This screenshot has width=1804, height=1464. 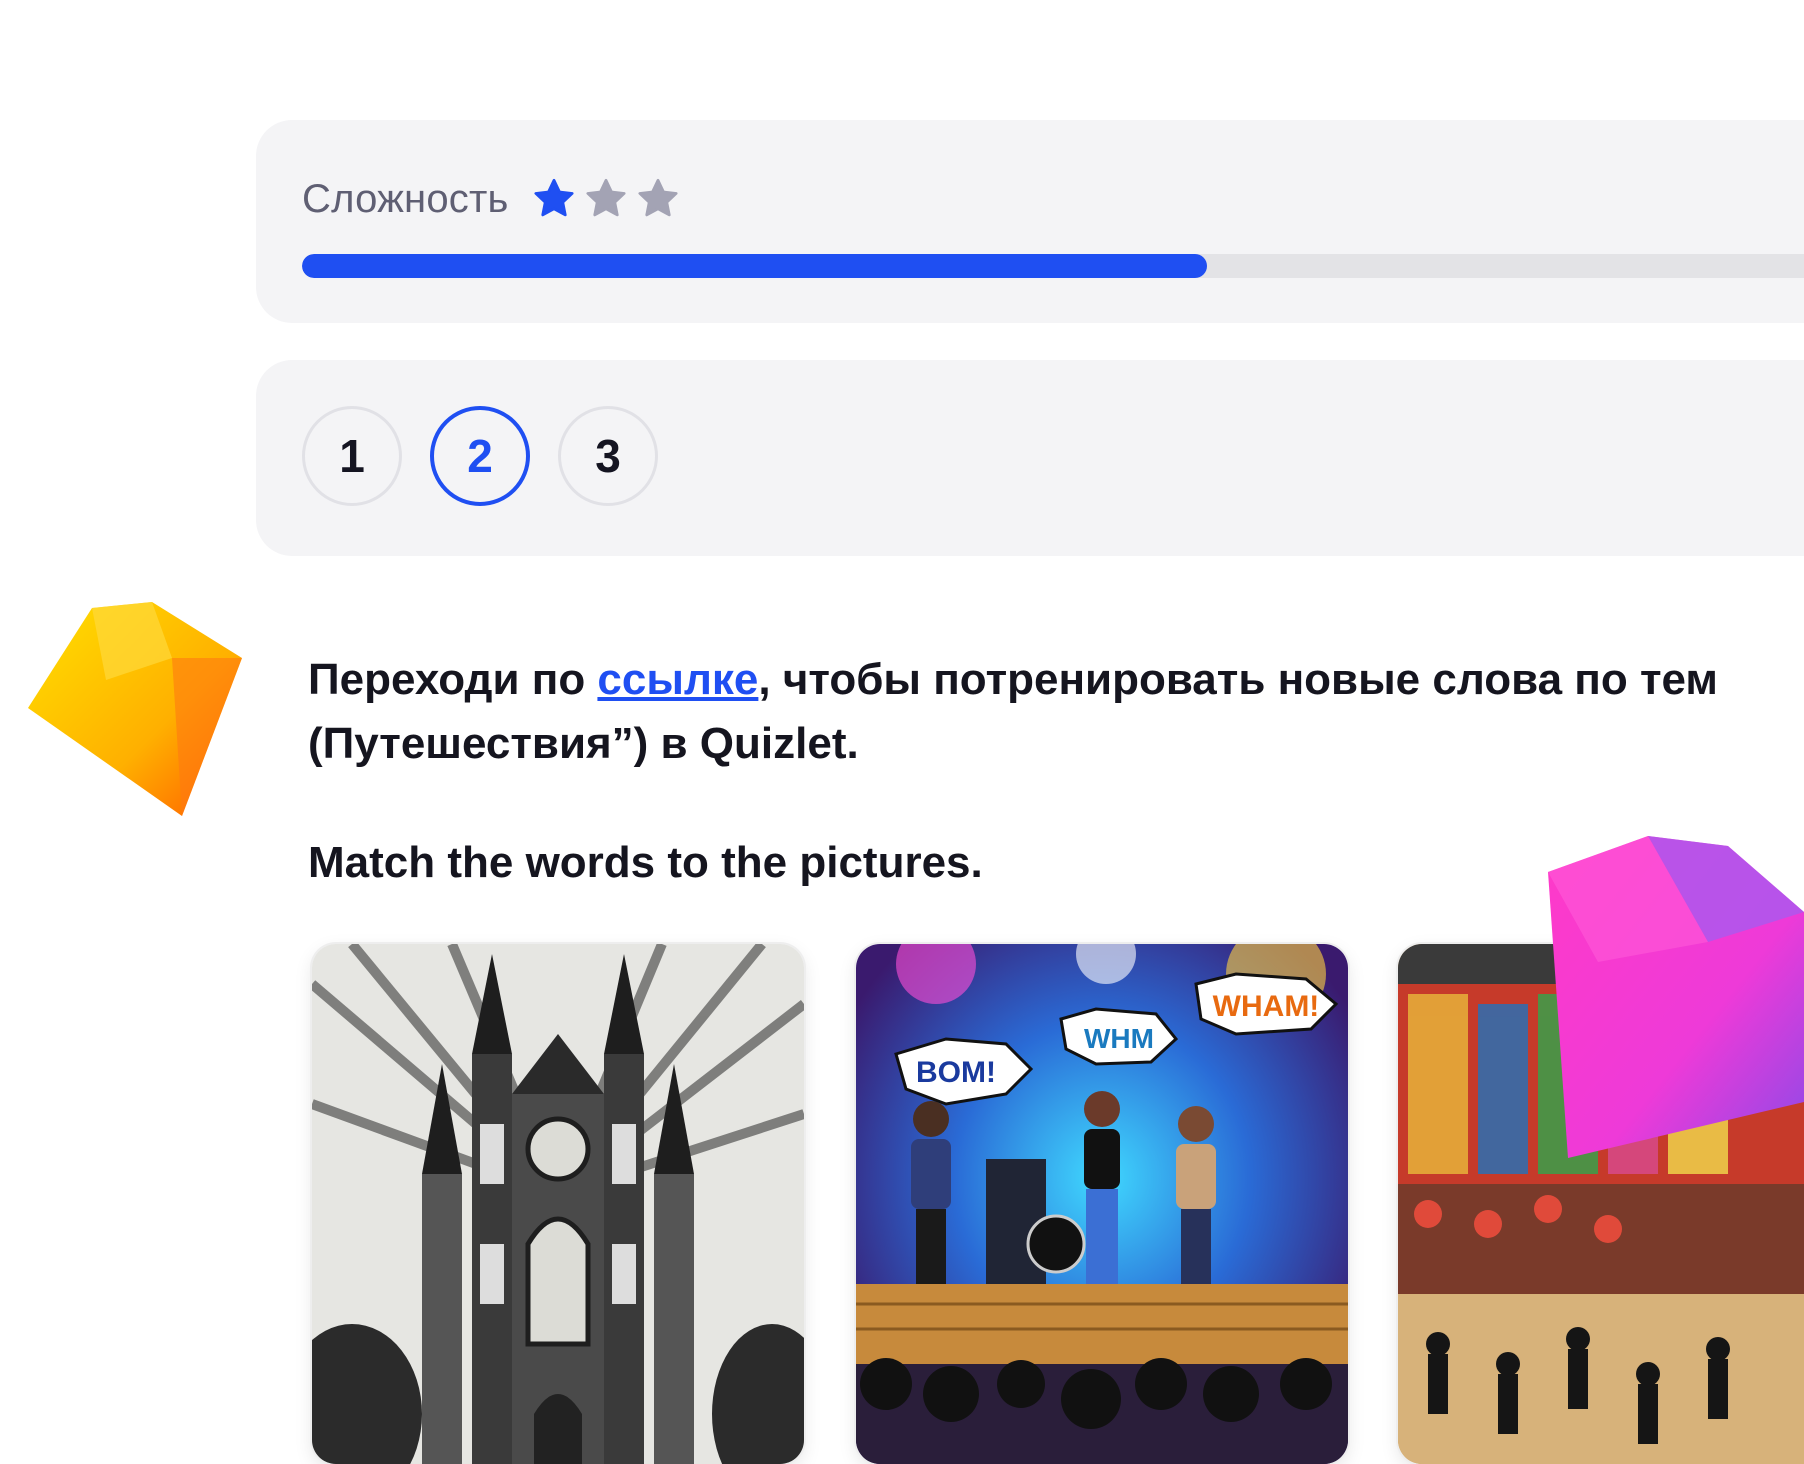 I want to click on steps-card: 1 2 3, so click(x=1030, y=458).